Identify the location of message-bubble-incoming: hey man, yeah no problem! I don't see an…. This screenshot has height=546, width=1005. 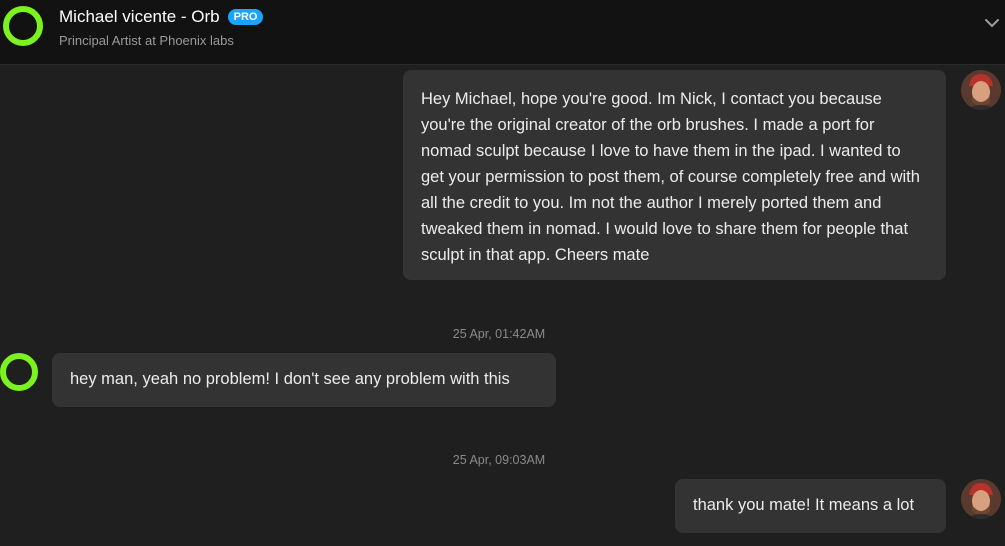
(304, 380).